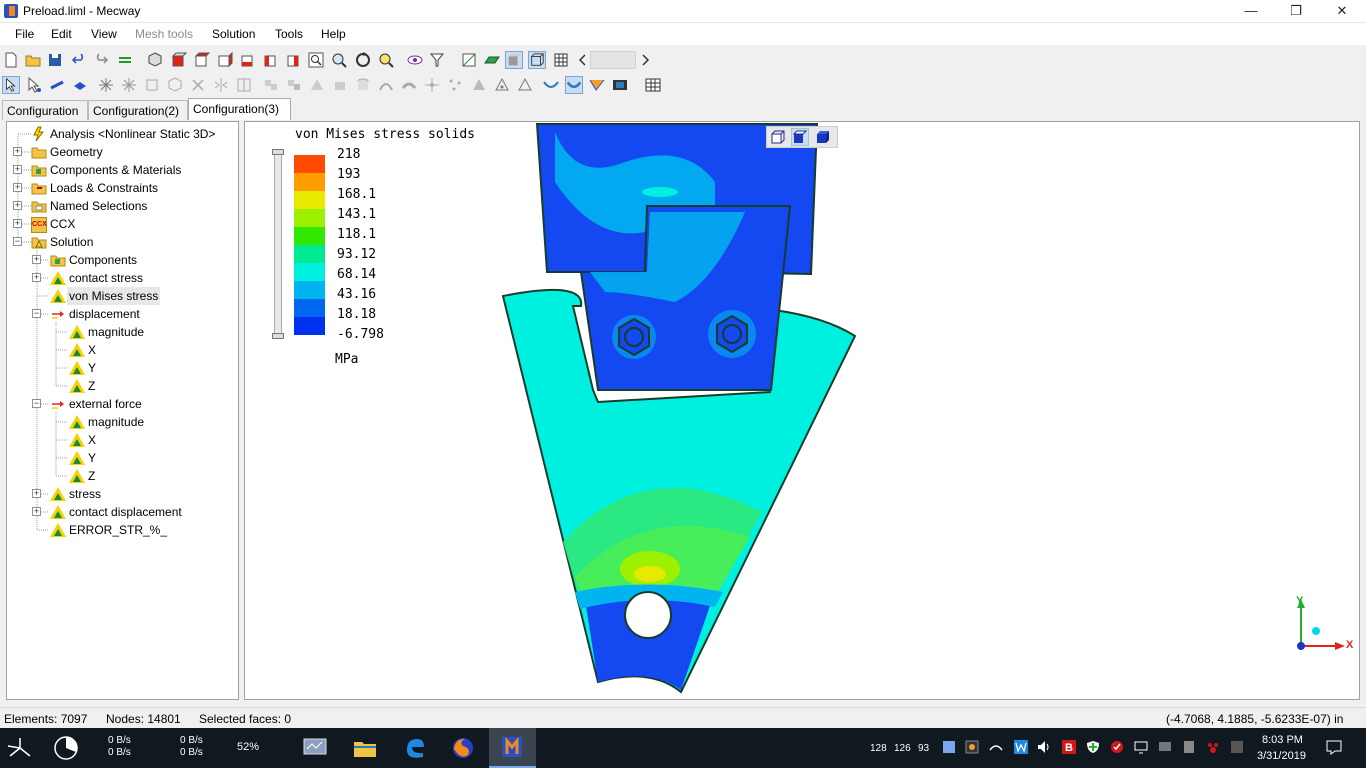 The image size is (1366, 768). What do you see at coordinates (514, 60) in the screenshot?
I see `solid-view-icon` at bounding box center [514, 60].